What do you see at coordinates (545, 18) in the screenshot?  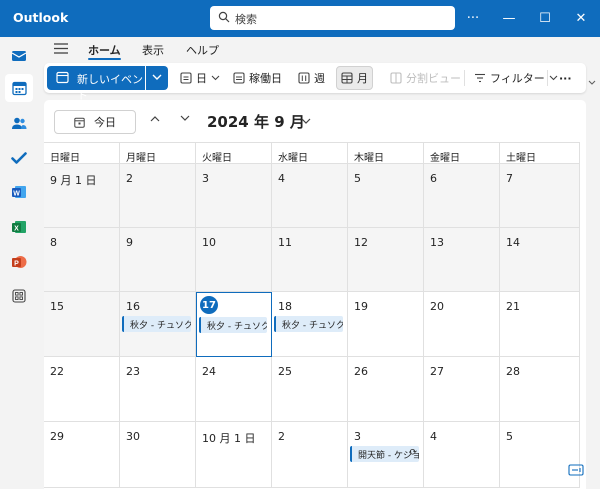 I see `maximize-button: ☐` at bounding box center [545, 18].